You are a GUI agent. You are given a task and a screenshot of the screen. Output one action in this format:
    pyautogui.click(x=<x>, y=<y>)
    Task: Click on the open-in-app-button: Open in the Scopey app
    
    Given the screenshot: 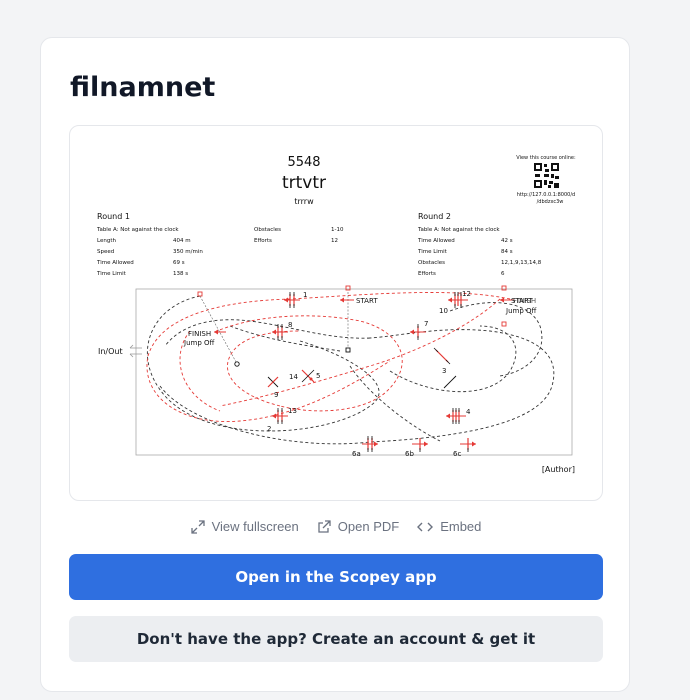 What is the action you would take?
    pyautogui.click(x=336, y=577)
    